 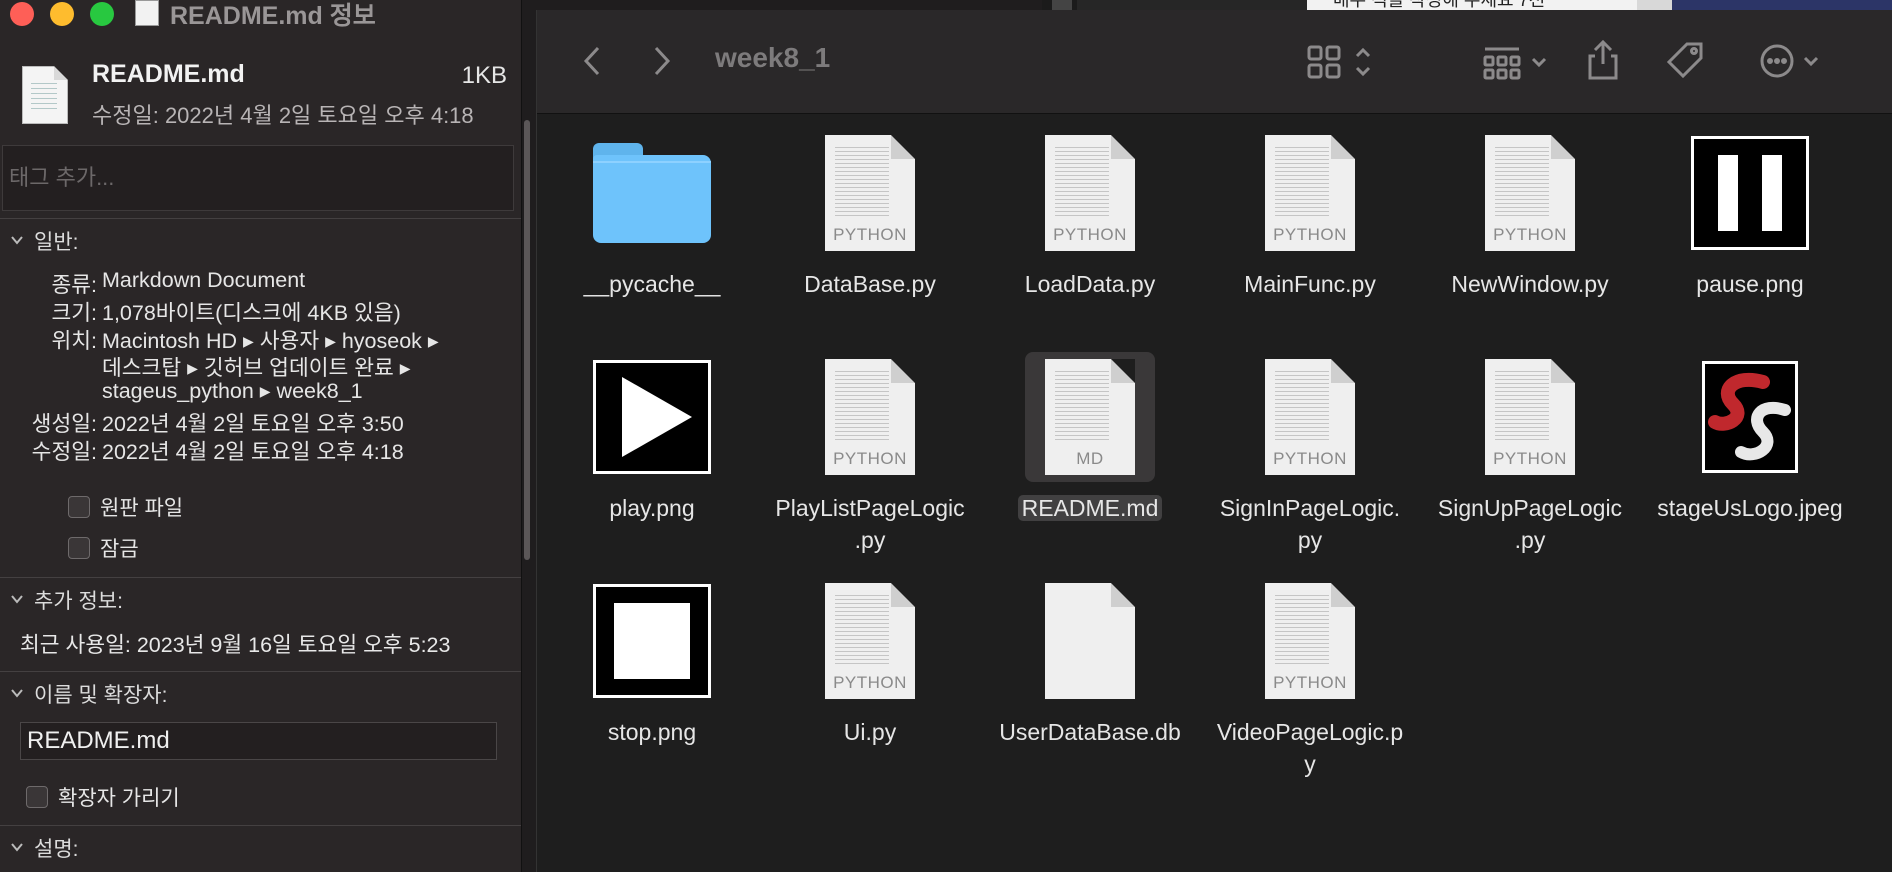 I want to click on share-button, so click(x=1603, y=60).